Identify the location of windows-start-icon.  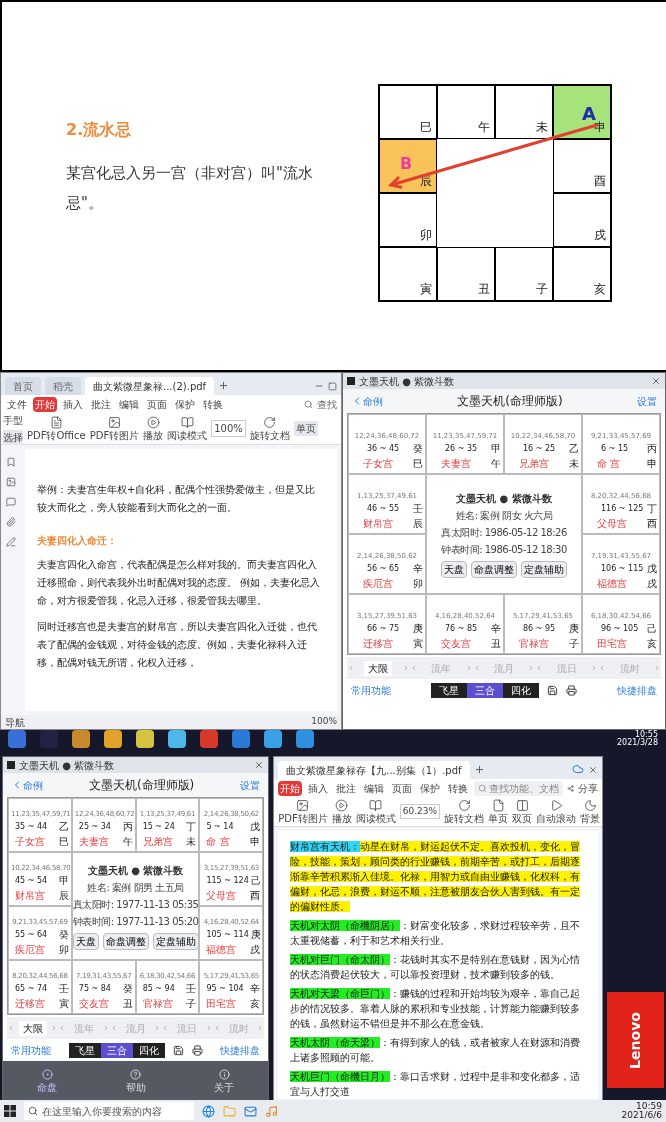
(10, 1111).